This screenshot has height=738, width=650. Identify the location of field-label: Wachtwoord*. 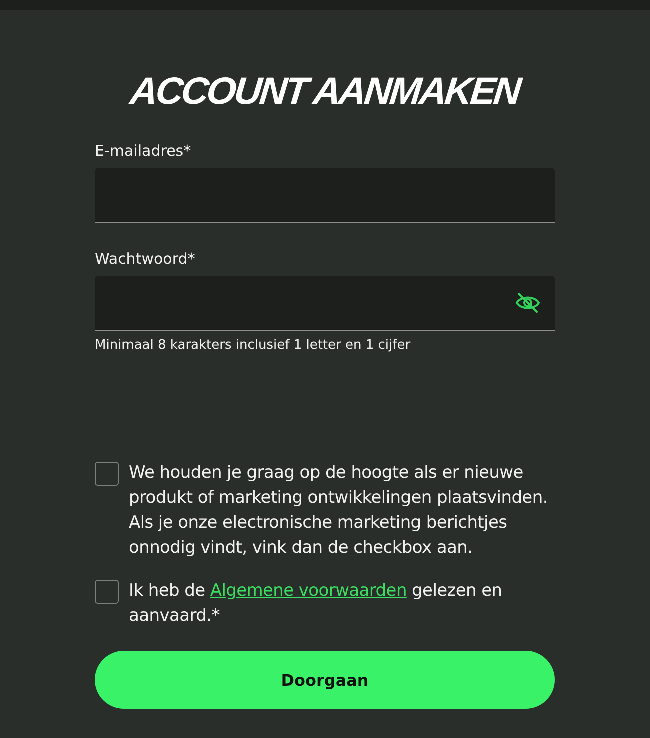
(145, 259).